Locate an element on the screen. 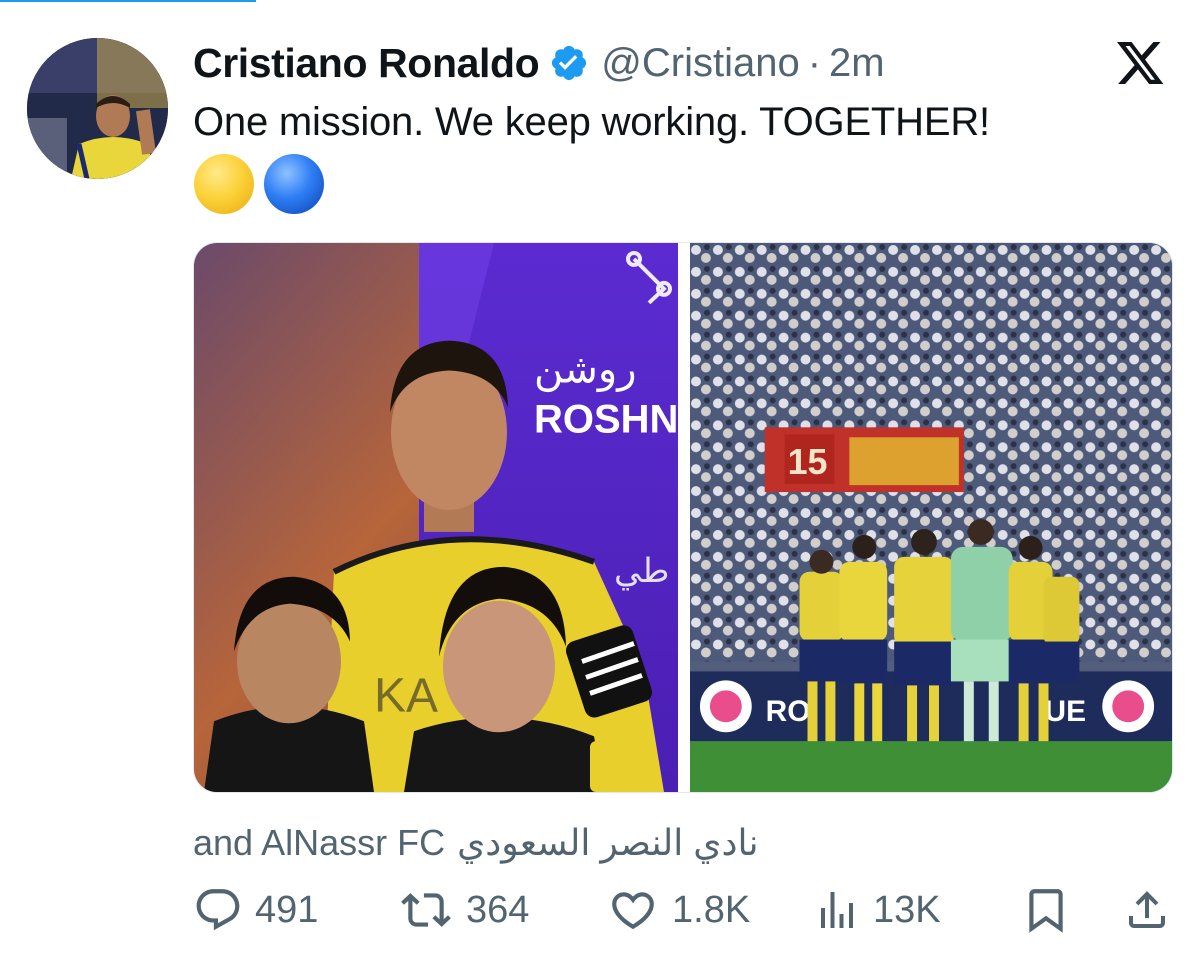 The width and height of the screenshot is (1200, 976). author-handle: @Cristiano is located at coordinates (700, 63).